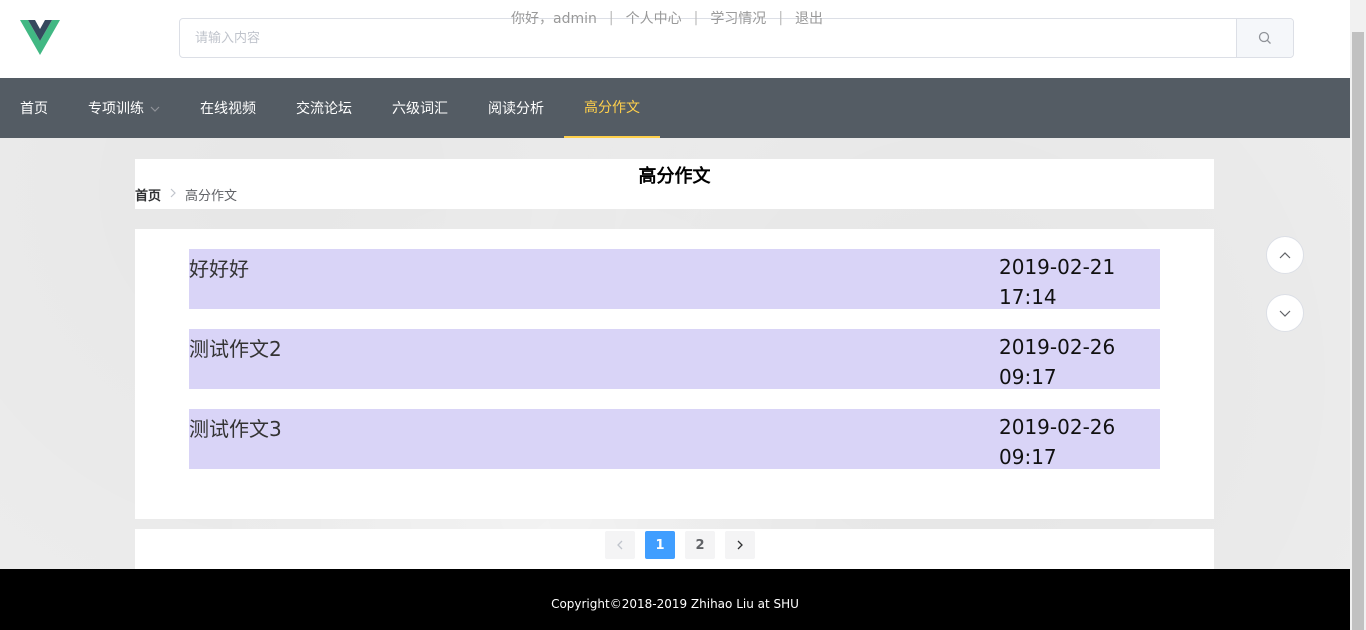 The width and height of the screenshot is (1366, 630). Describe the element at coordinates (148, 194) in the screenshot. I see `breadcrumb-home: 首页` at that location.